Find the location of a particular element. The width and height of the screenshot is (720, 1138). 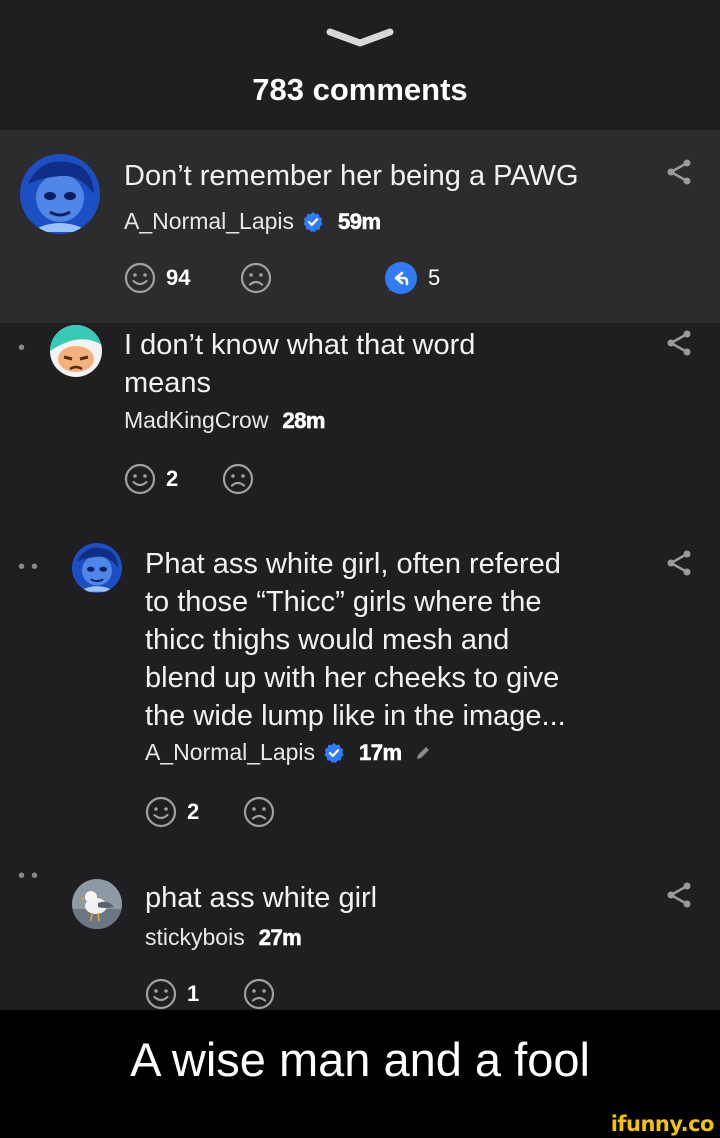

comments-count-title: 783 comments is located at coordinates (360, 89).